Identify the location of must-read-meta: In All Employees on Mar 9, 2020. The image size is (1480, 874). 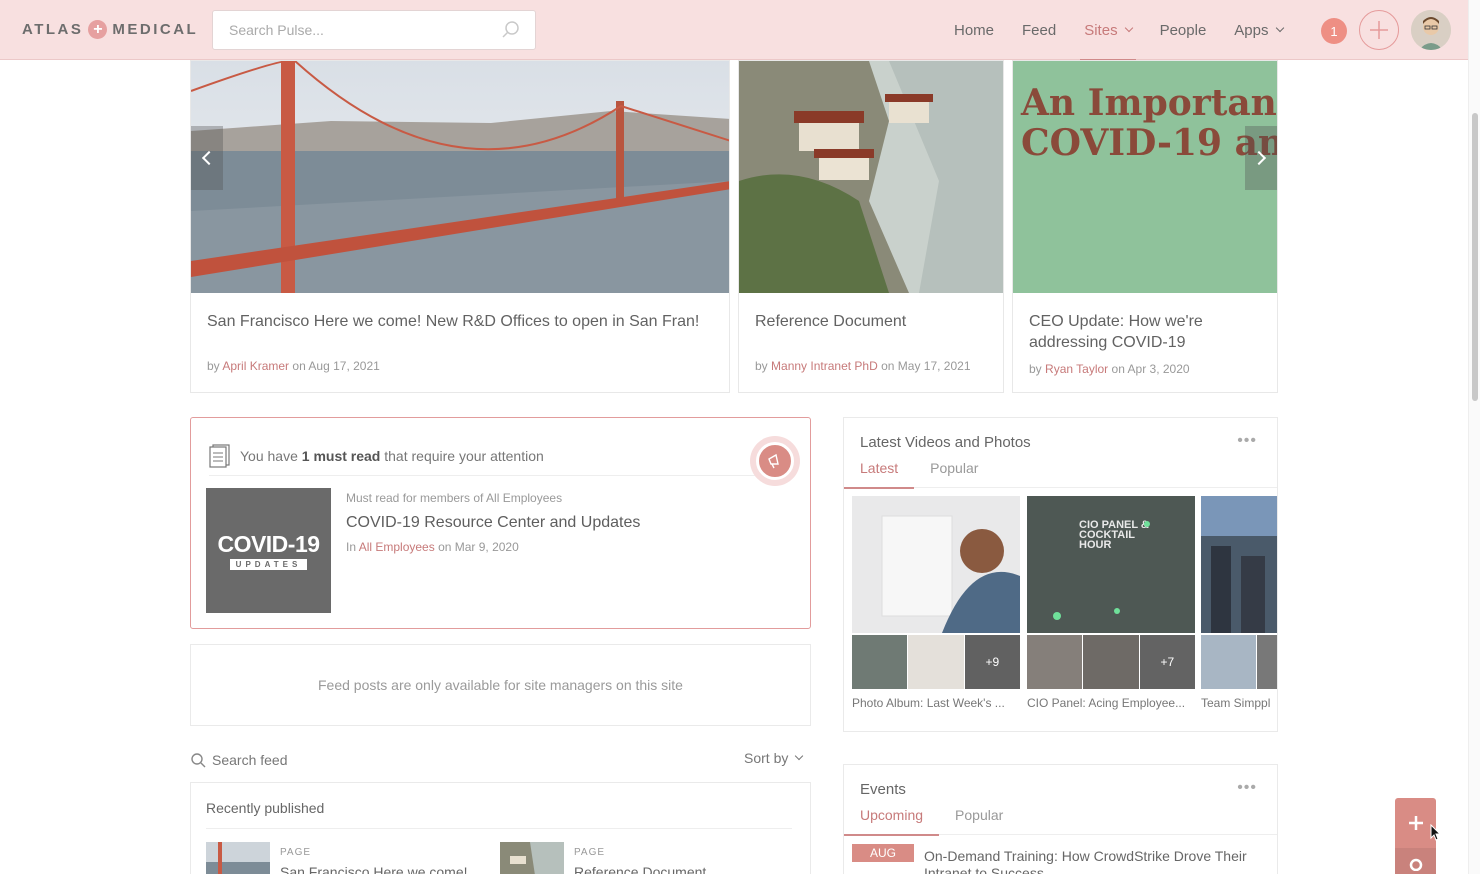
(432, 547).